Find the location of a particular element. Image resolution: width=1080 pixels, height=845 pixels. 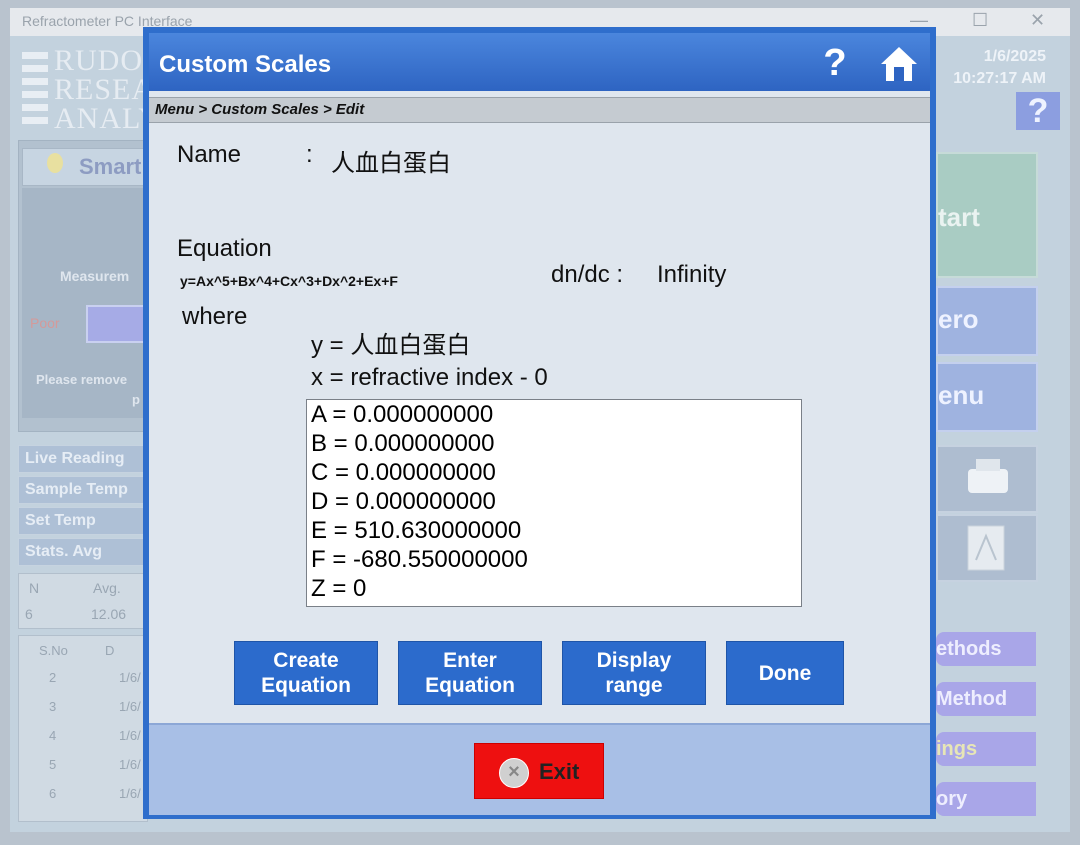

dialog-header: Custom Scales ? is located at coordinates (539, 62).